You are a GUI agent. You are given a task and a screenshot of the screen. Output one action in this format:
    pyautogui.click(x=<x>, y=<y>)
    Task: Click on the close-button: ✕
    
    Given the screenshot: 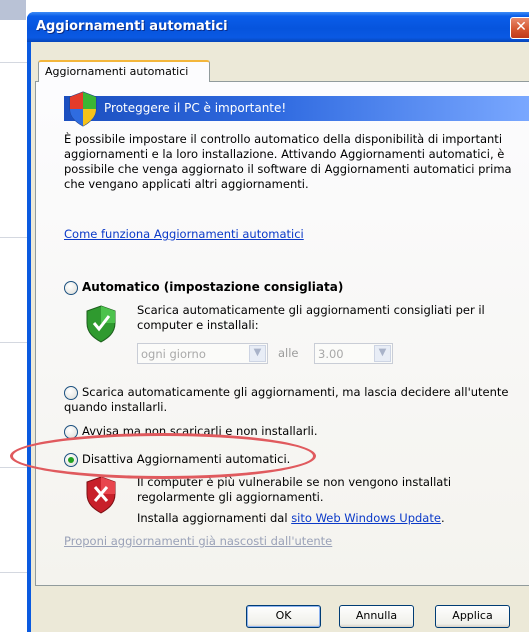 What is the action you would take?
    pyautogui.click(x=519, y=28)
    